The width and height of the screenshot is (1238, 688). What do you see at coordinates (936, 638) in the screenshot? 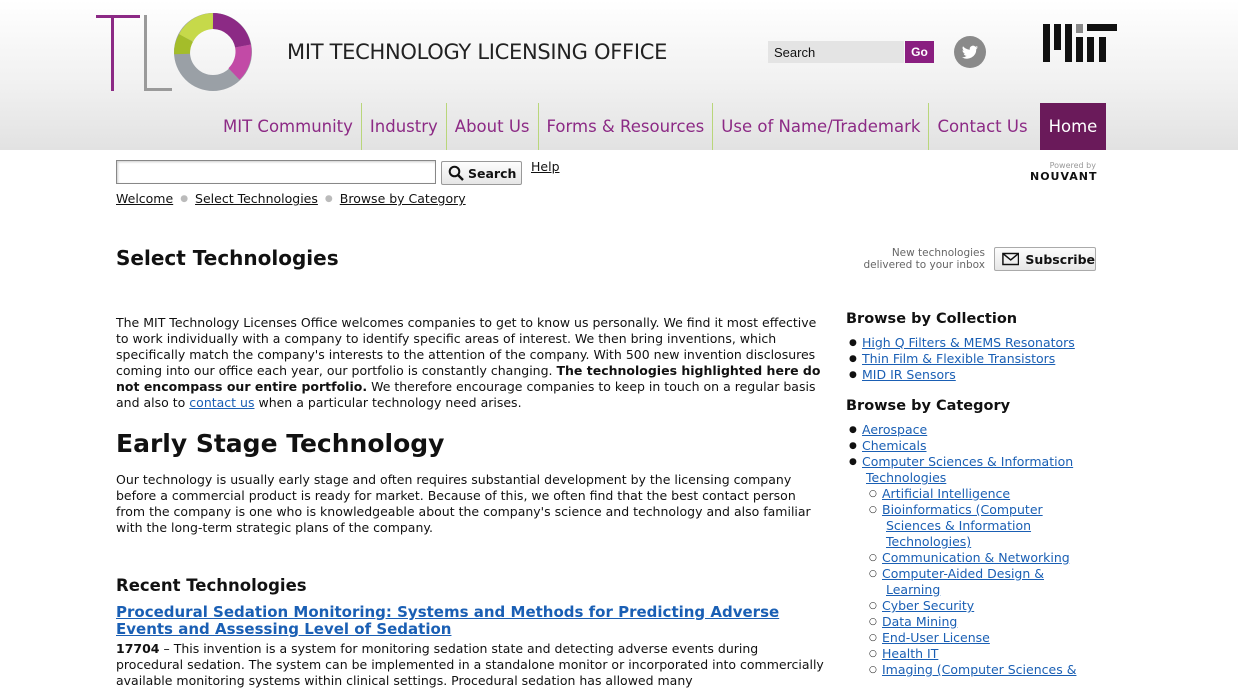
I see `subcategory-link: End-User License` at bounding box center [936, 638].